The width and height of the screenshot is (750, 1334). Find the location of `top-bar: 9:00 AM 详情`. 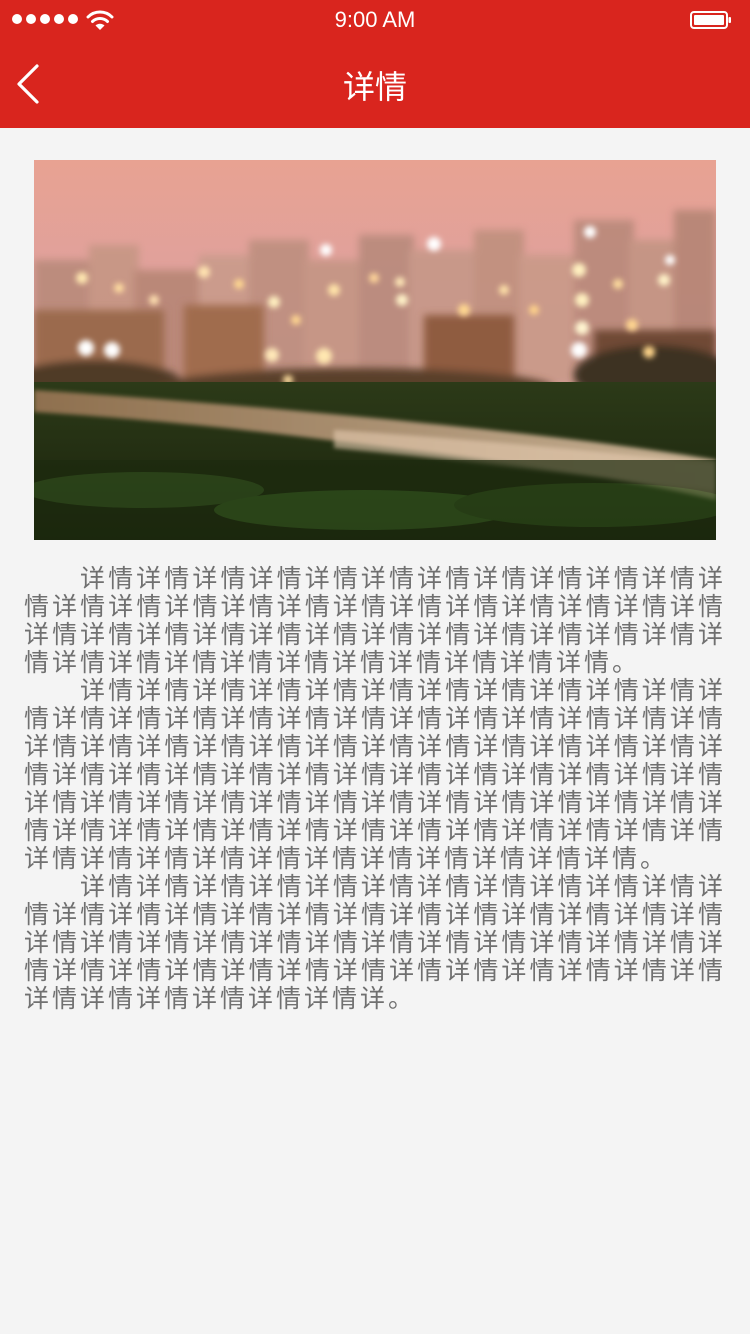

top-bar: 9:00 AM 详情 is located at coordinates (375, 64).